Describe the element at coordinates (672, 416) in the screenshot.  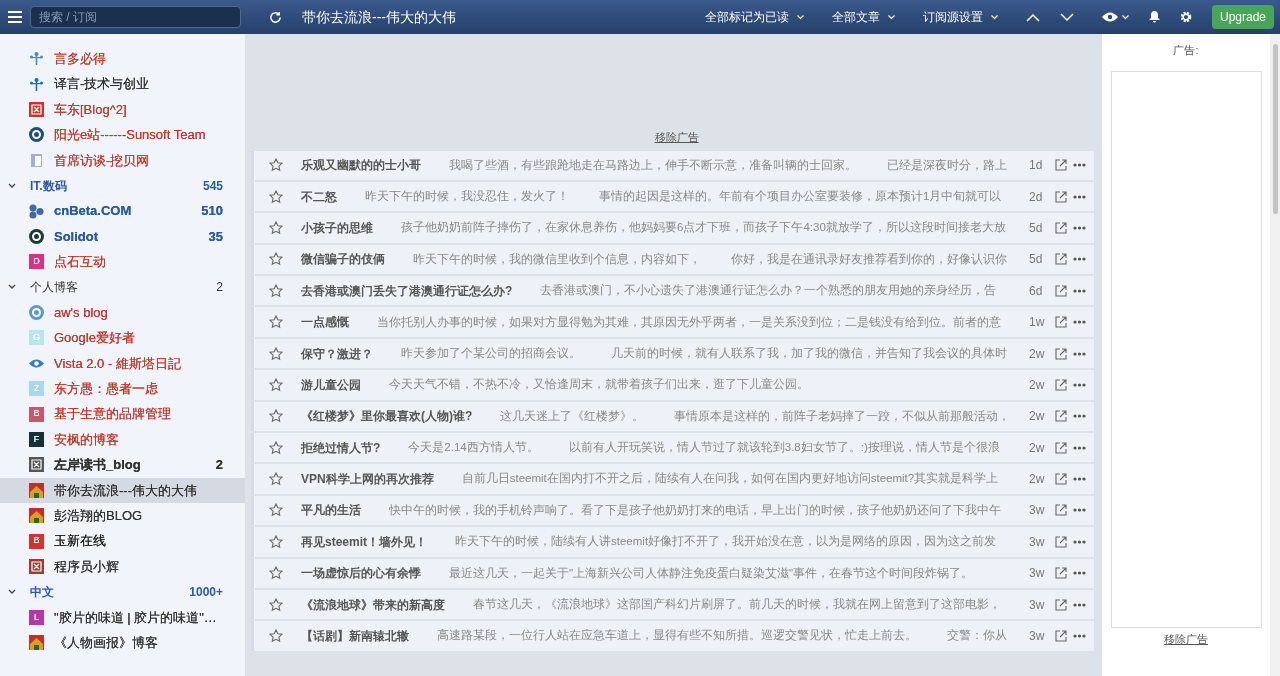
I see `article-row: 《红楼梦》里你最喜欢(人物)谁? 这几天迷上了《红楼梦》。 事情原本是这样的，前阵子老妈摔了一跤，不似从前那般活动， 2w` at that location.